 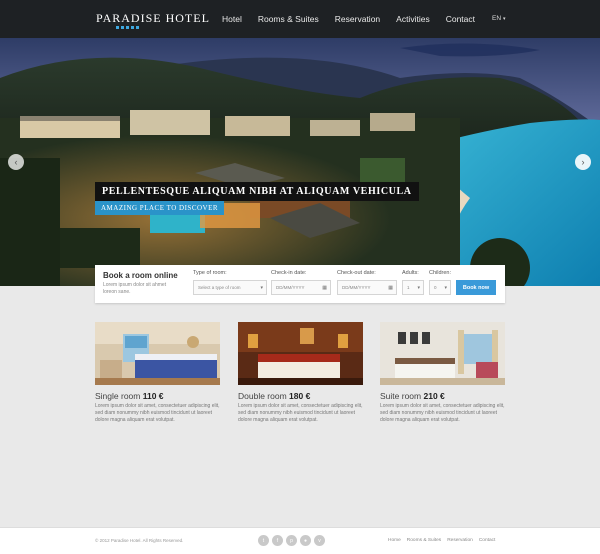 What do you see at coordinates (394, 540) in the screenshot?
I see `footer-nav-home: Home` at bounding box center [394, 540].